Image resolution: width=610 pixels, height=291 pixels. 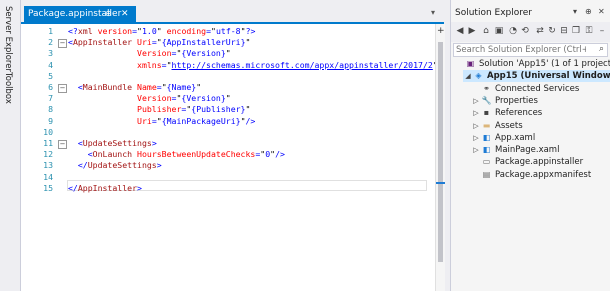 I want to click on solution-explorer-search: ⌕, so click(x=530, y=50).